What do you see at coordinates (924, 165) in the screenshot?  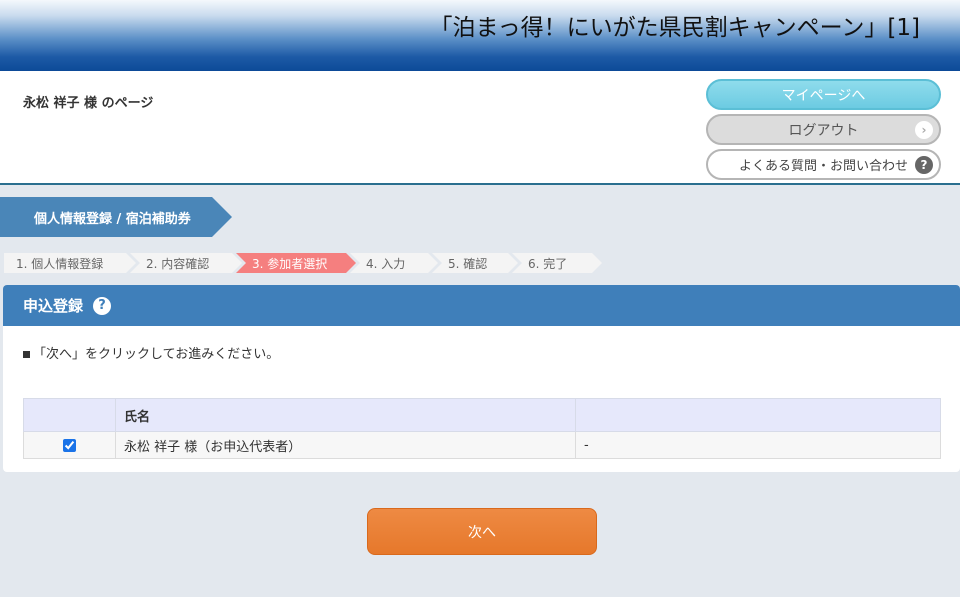 I see `question-icon: ?` at bounding box center [924, 165].